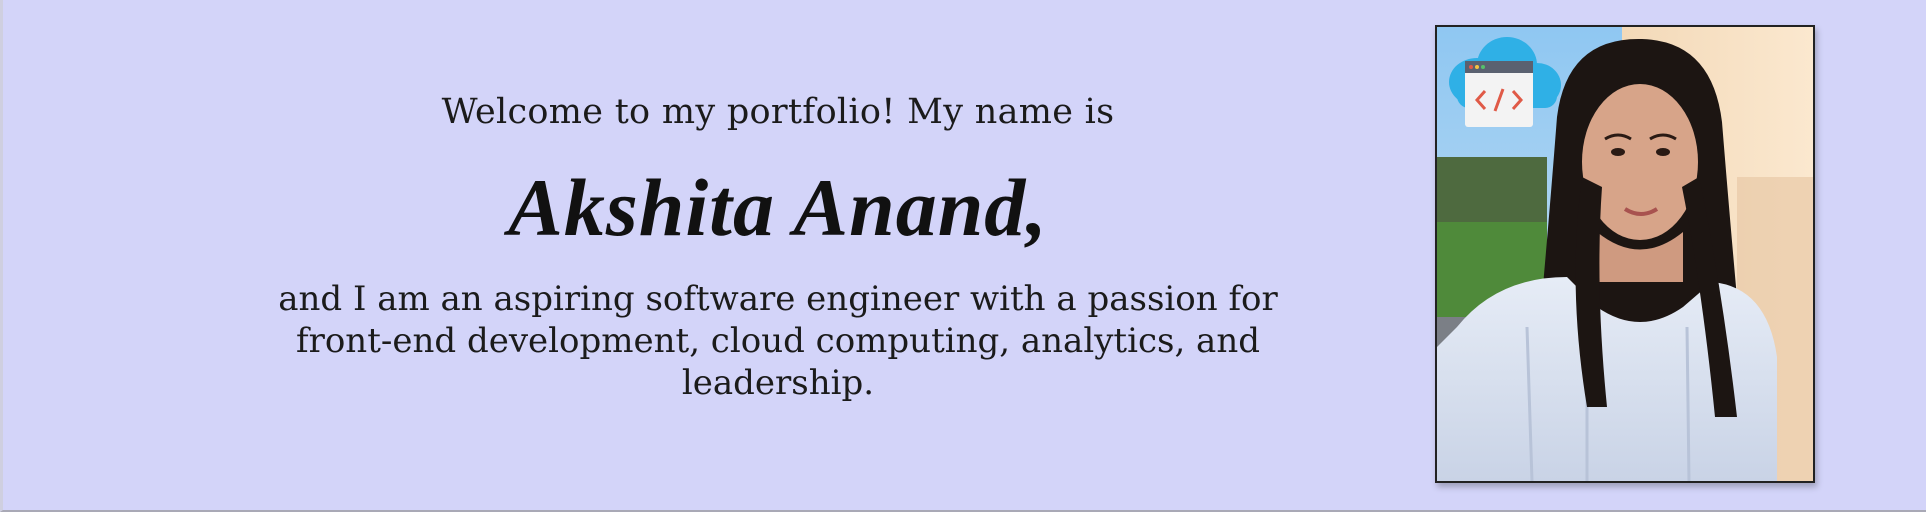  Describe the element at coordinates (778, 207) in the screenshot. I see `name-heading: Akshita Anand,` at that location.